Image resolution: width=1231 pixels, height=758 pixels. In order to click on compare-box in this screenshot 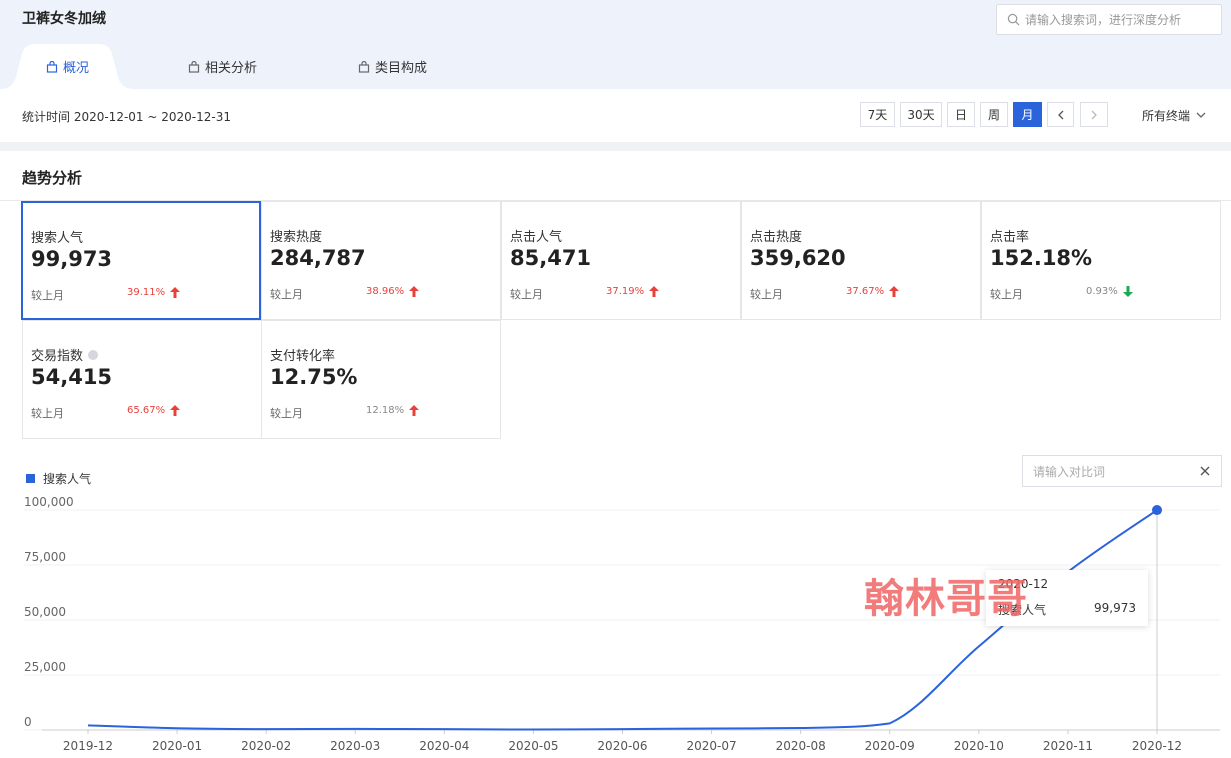, I will do `click(1122, 471)`.